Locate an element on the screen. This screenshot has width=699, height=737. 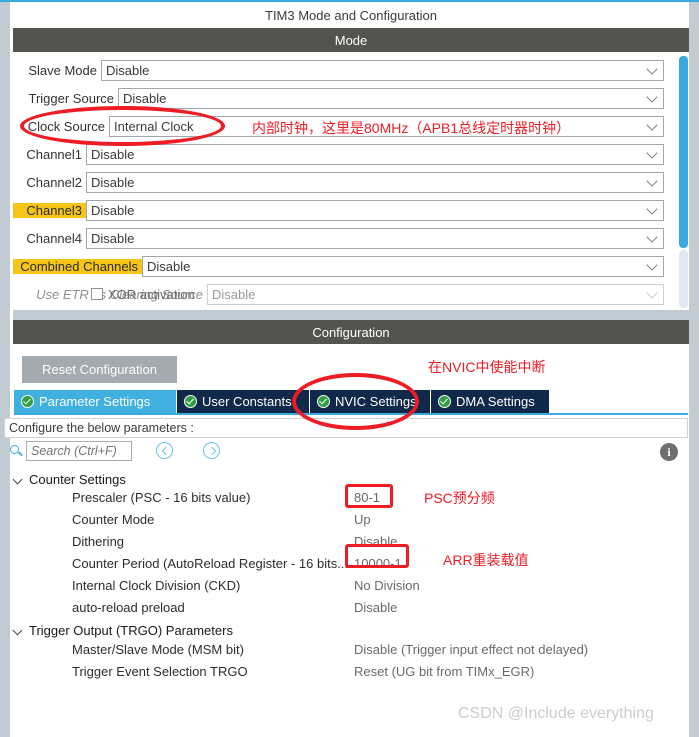
mode-label-channel3: Channel3 is located at coordinates (49, 210).